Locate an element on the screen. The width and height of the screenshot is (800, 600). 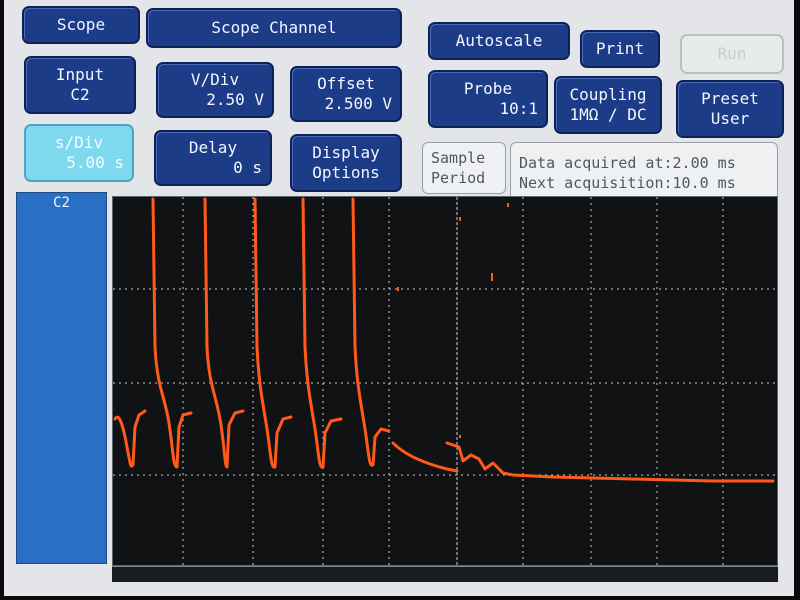
seconds-per-div-button: s/Div 5.00 s is located at coordinates (79, 153).